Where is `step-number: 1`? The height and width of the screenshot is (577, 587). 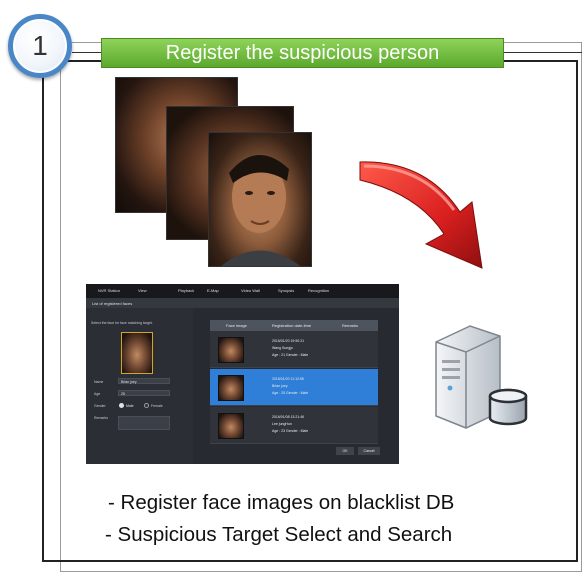
step-number: 1 is located at coordinates (40, 45).